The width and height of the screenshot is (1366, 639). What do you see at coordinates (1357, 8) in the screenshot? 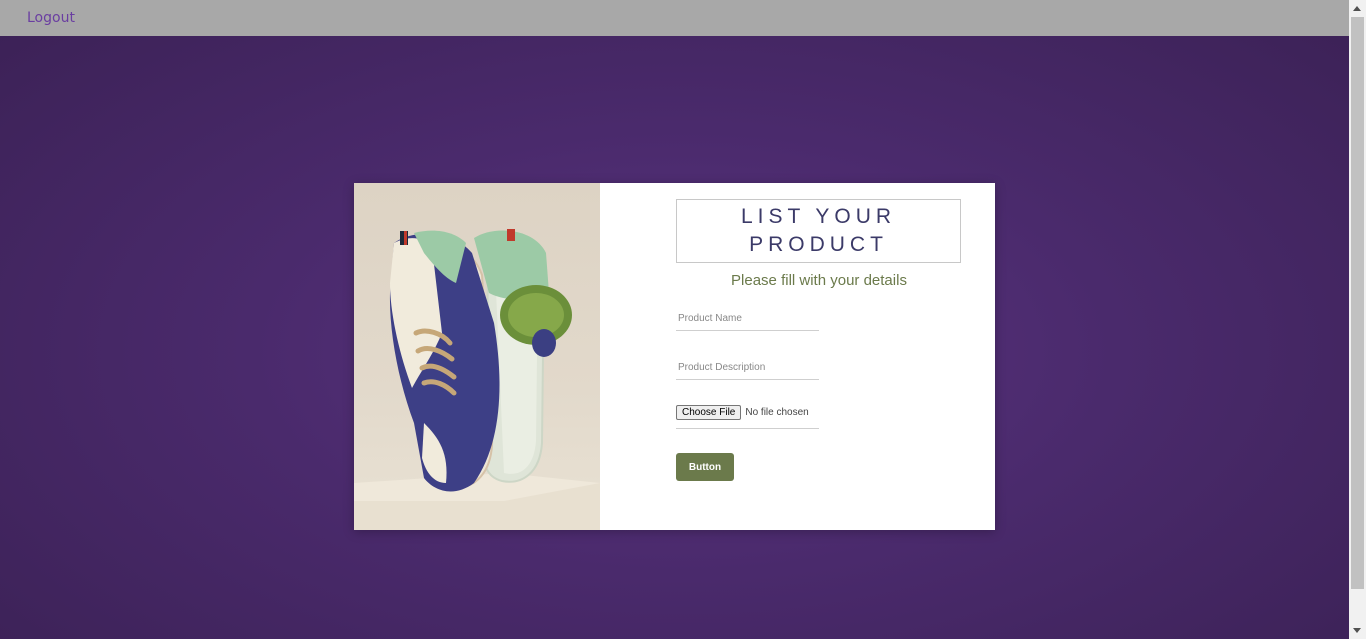
I see `scroll-up-arrow-icon` at bounding box center [1357, 8].